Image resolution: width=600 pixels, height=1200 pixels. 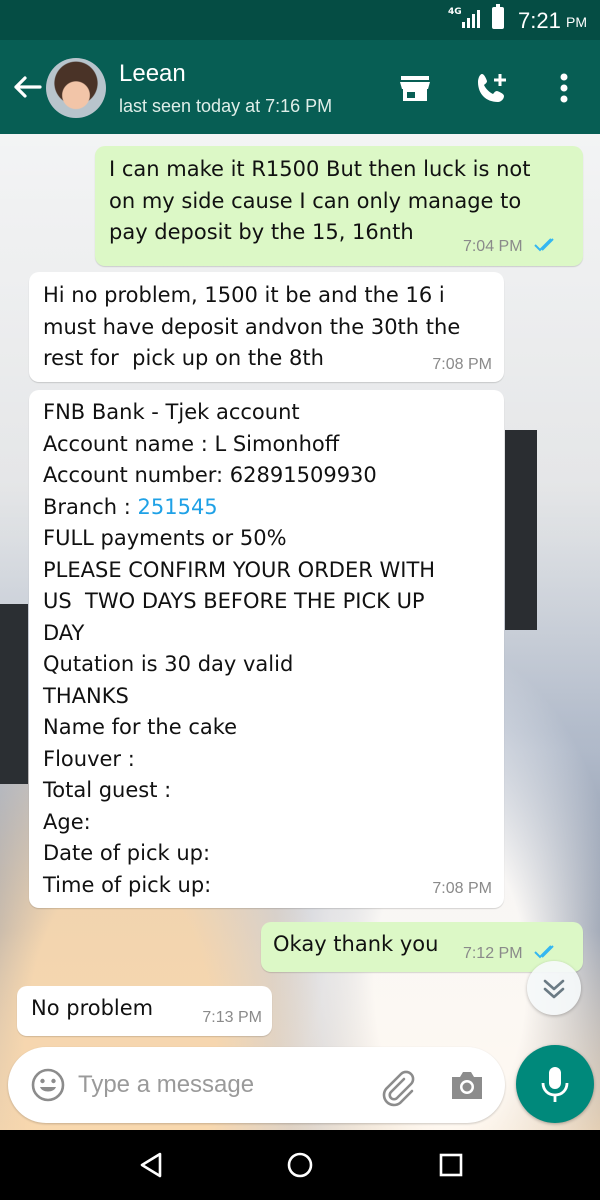 What do you see at coordinates (183, 358) in the screenshot?
I see `message-text: rest for pick up on the 8th` at bounding box center [183, 358].